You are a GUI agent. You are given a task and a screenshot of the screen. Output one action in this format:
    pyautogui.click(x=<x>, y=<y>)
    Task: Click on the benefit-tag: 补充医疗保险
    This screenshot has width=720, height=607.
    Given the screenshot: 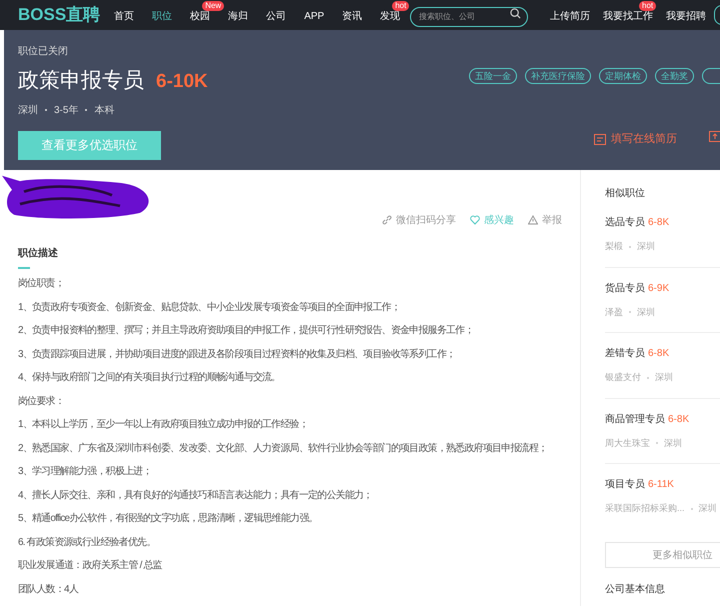 What is the action you would take?
    pyautogui.click(x=558, y=76)
    